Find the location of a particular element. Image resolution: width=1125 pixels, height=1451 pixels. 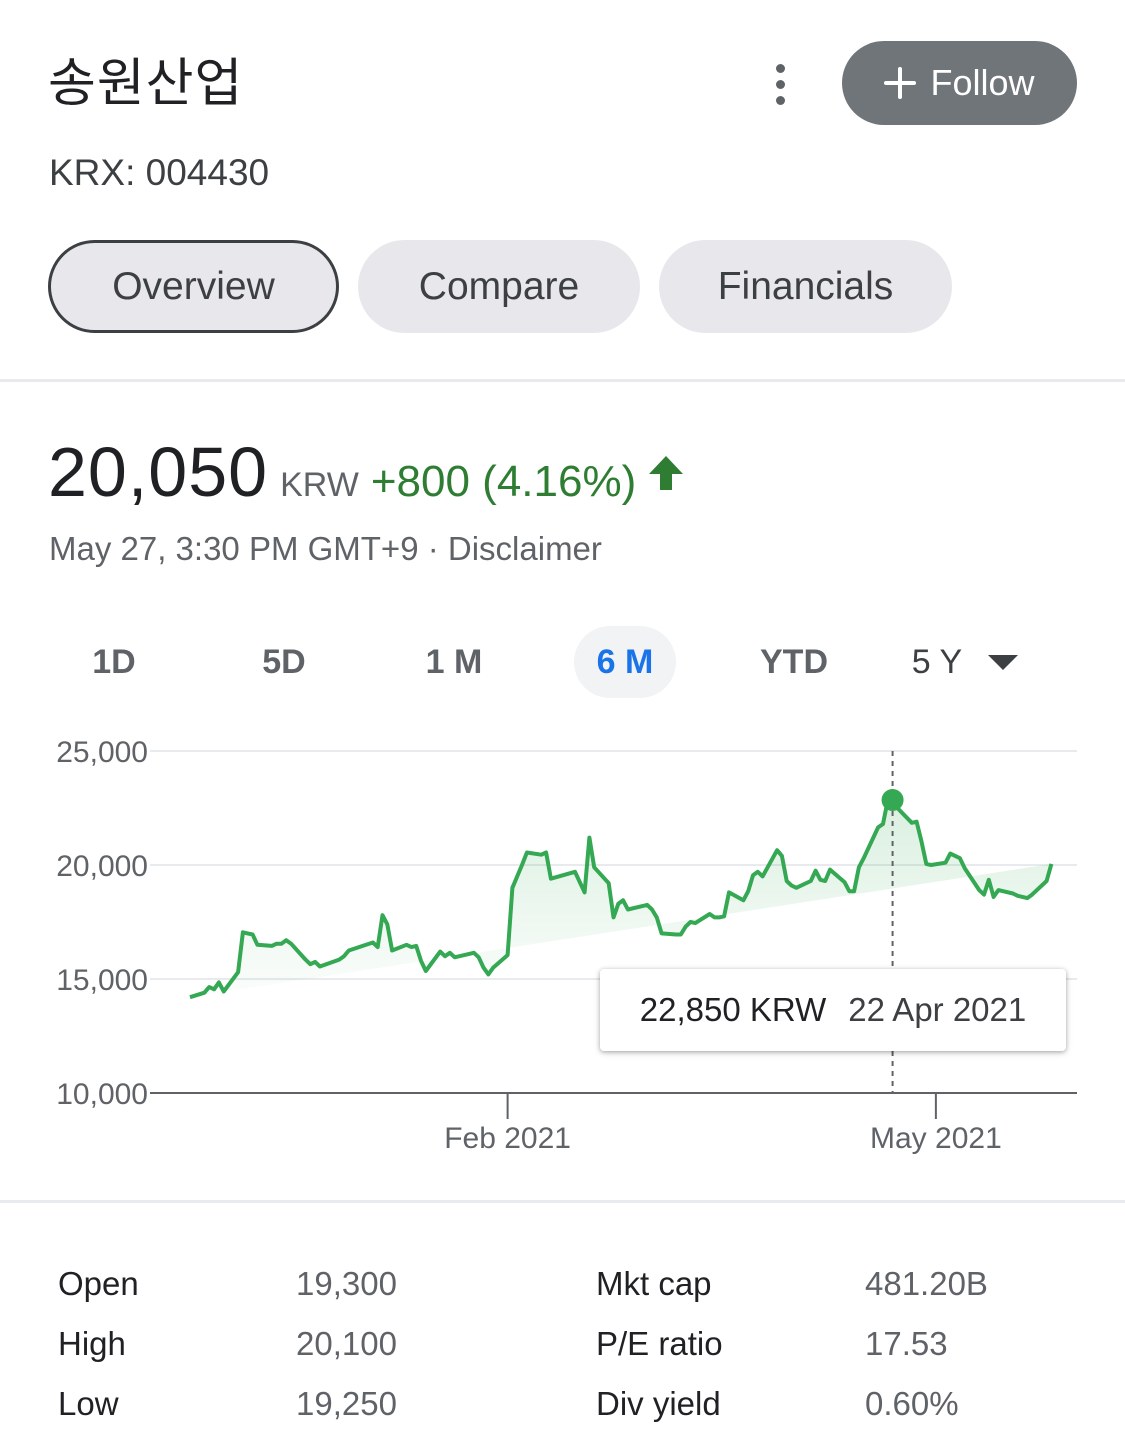

range-5y-dropdown: 5 Y is located at coordinates (965, 662).